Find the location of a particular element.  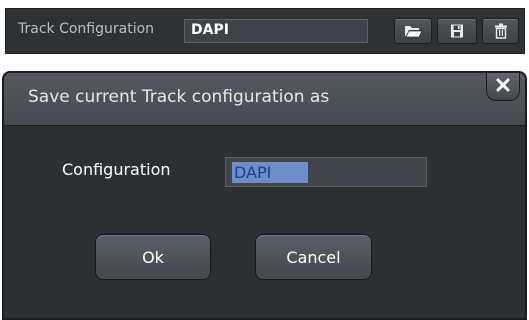

close-button is located at coordinates (503, 87).